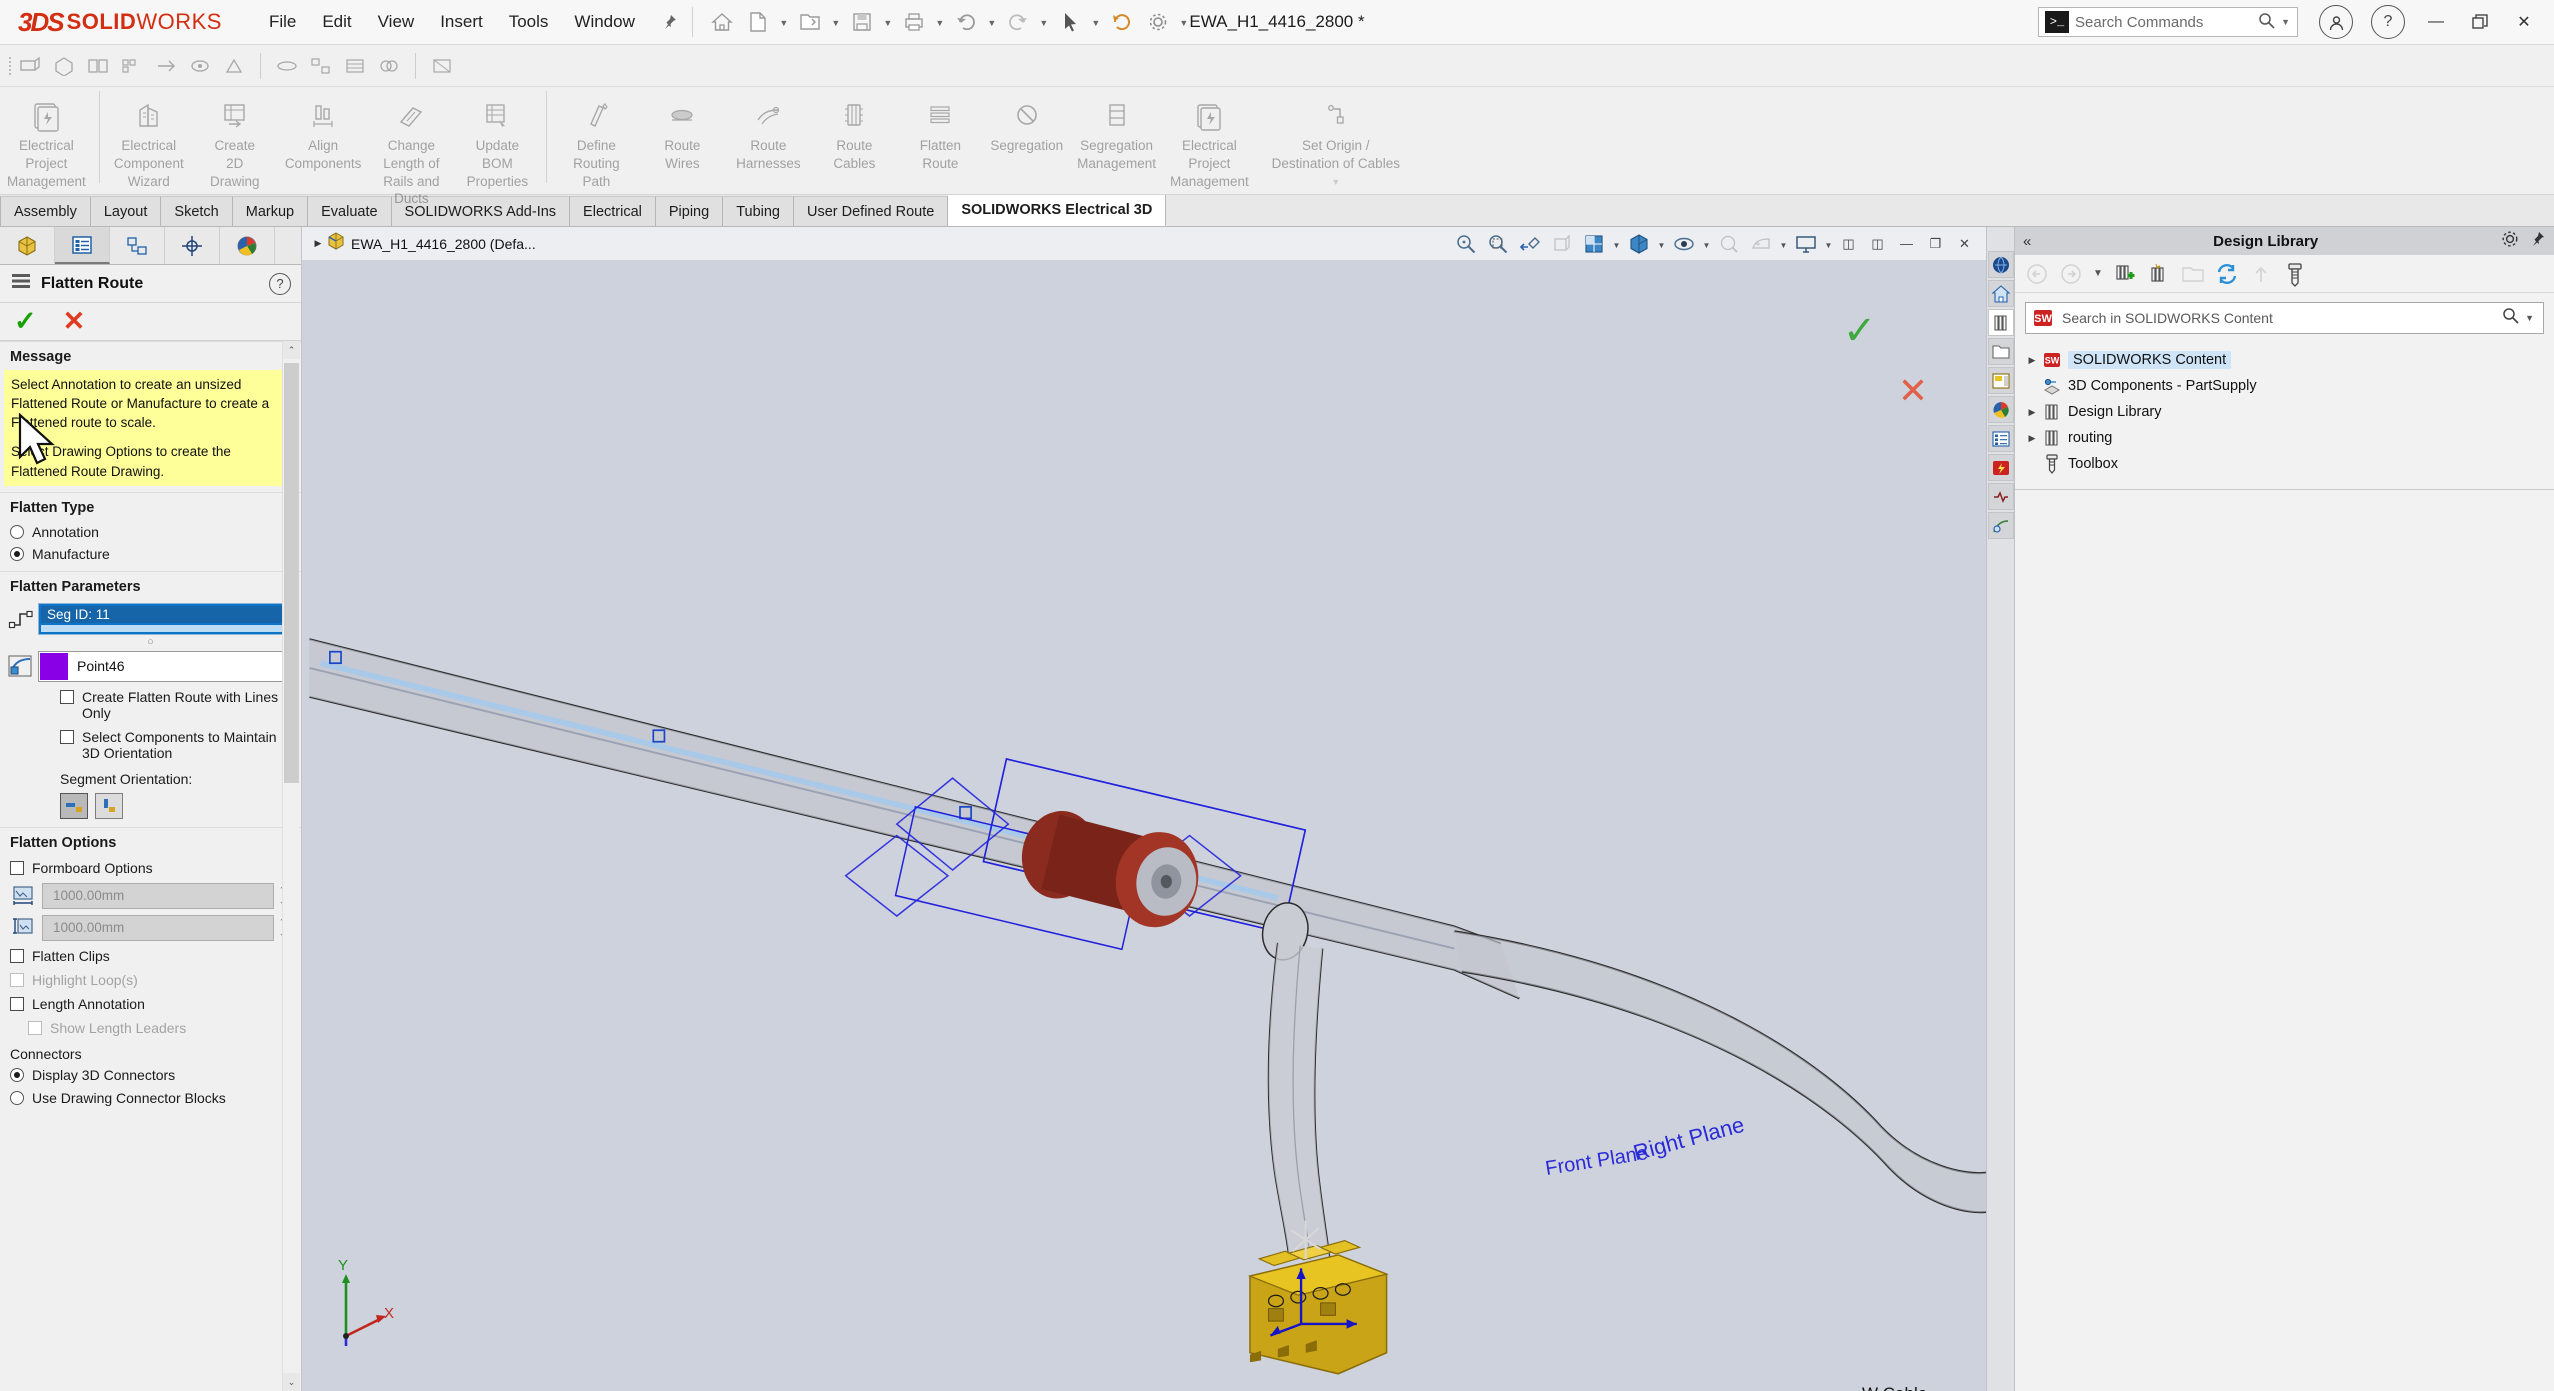 The height and width of the screenshot is (1391, 2554). I want to click on expand-arrow-icon: ▶, so click(2032, 438).